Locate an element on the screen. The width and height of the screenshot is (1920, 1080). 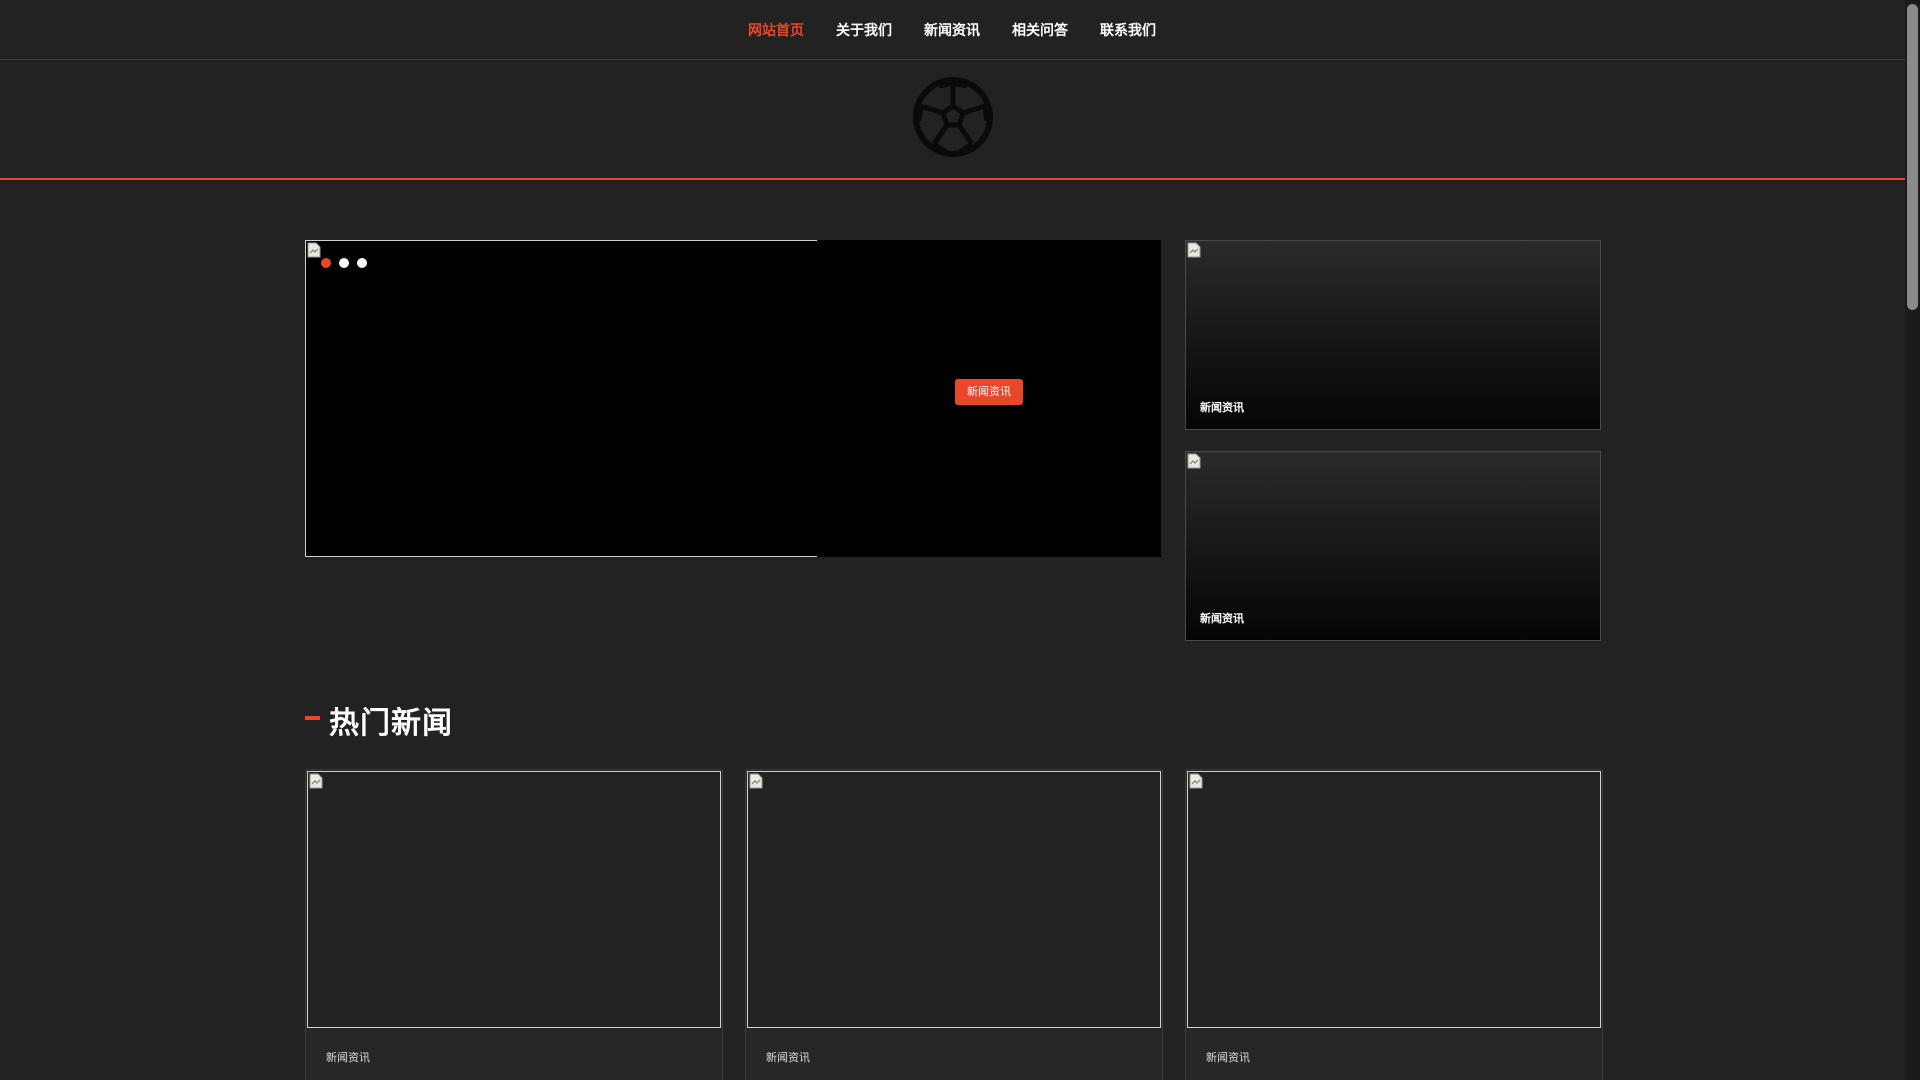
nav-item-about: 关于我们 is located at coordinates (864, 30).